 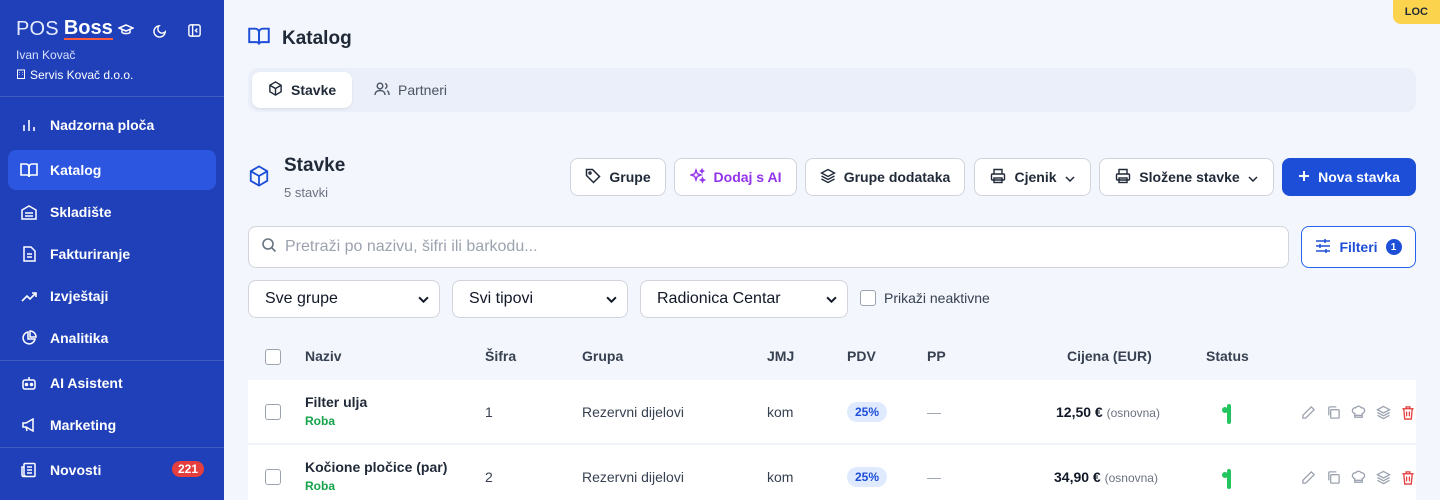 I want to click on item-unit: kom, so click(x=780, y=477).